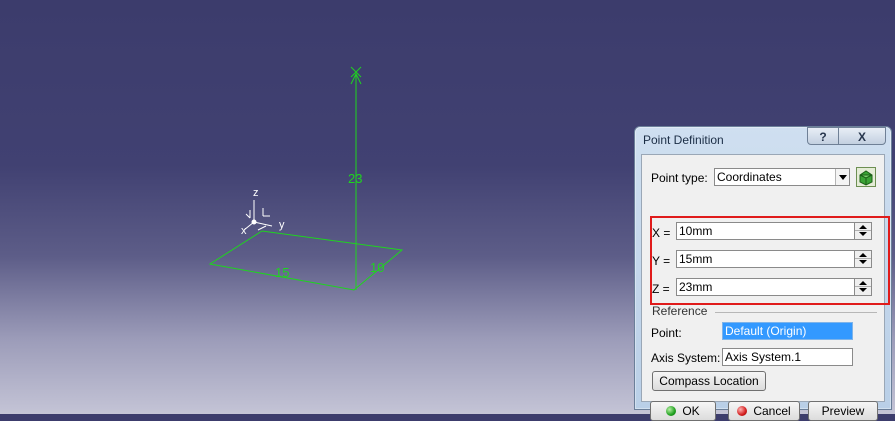 Image resolution: width=895 pixels, height=421 pixels. What do you see at coordinates (862, 136) in the screenshot?
I see `close-button: X` at bounding box center [862, 136].